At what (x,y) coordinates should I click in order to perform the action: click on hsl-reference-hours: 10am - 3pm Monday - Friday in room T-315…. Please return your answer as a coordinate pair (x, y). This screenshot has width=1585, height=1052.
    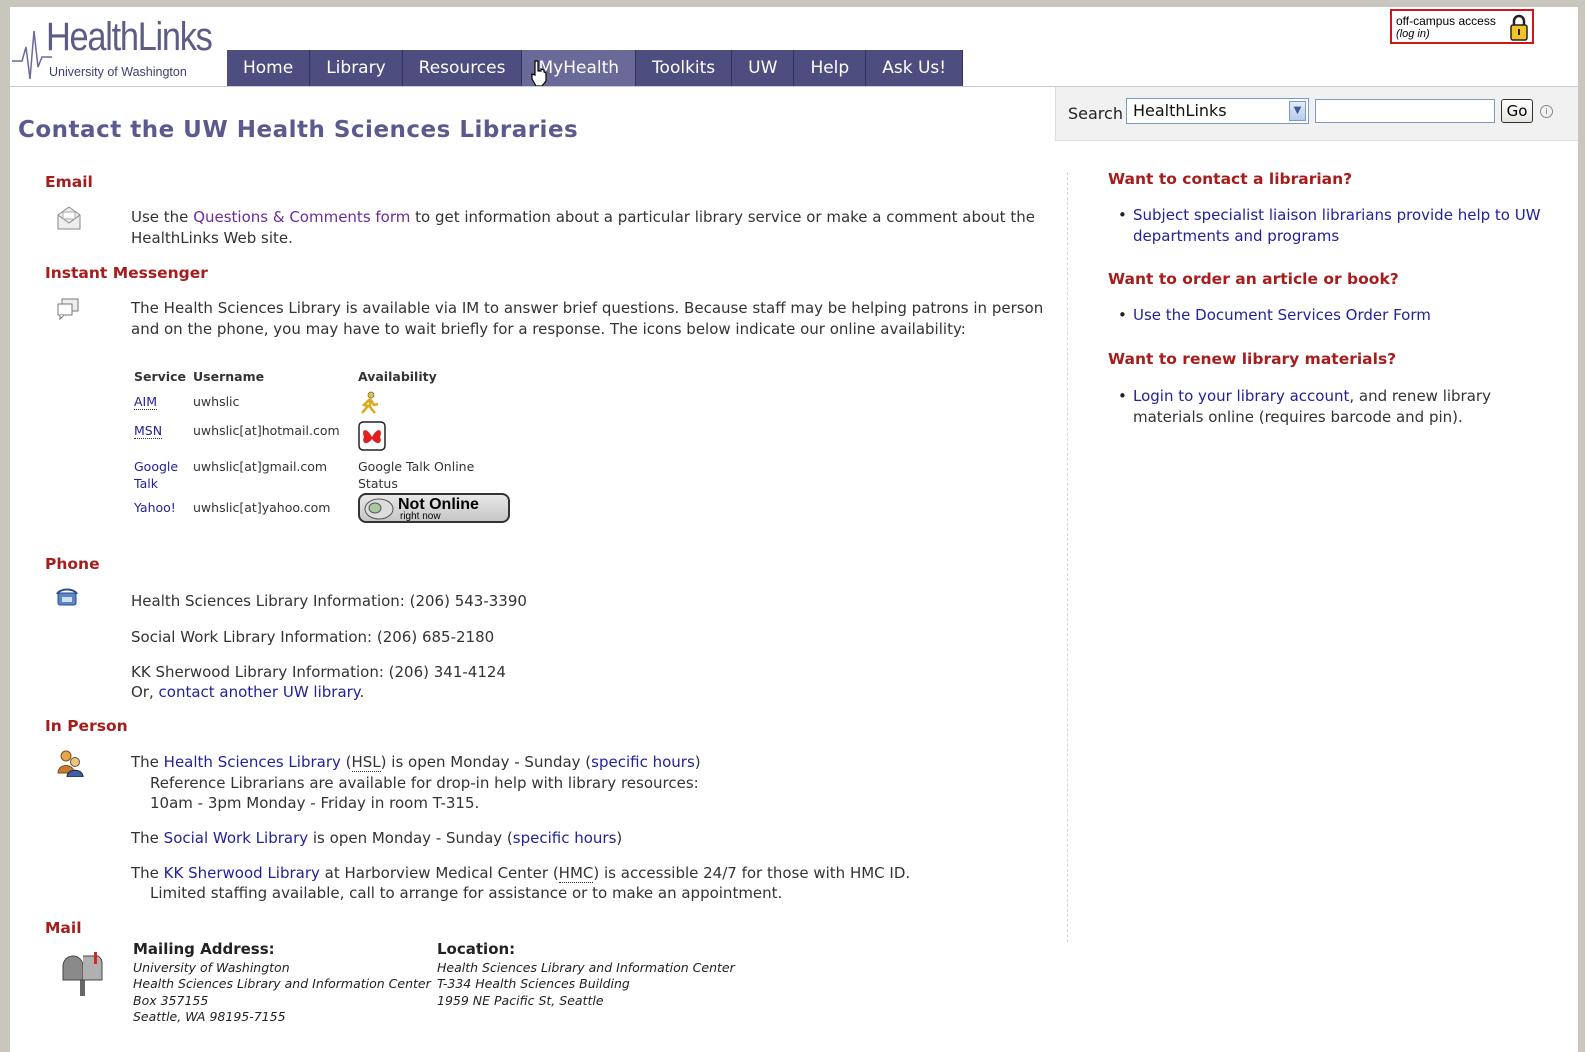
    Looking at the image, I should click on (315, 803).